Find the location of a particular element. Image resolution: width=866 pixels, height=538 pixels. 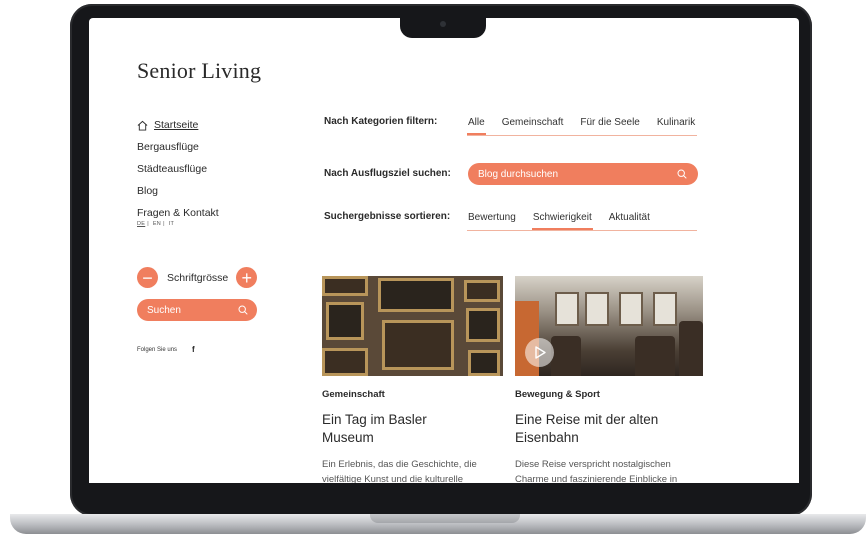

font-size-label: Schriftgrösse is located at coordinates (198, 277).